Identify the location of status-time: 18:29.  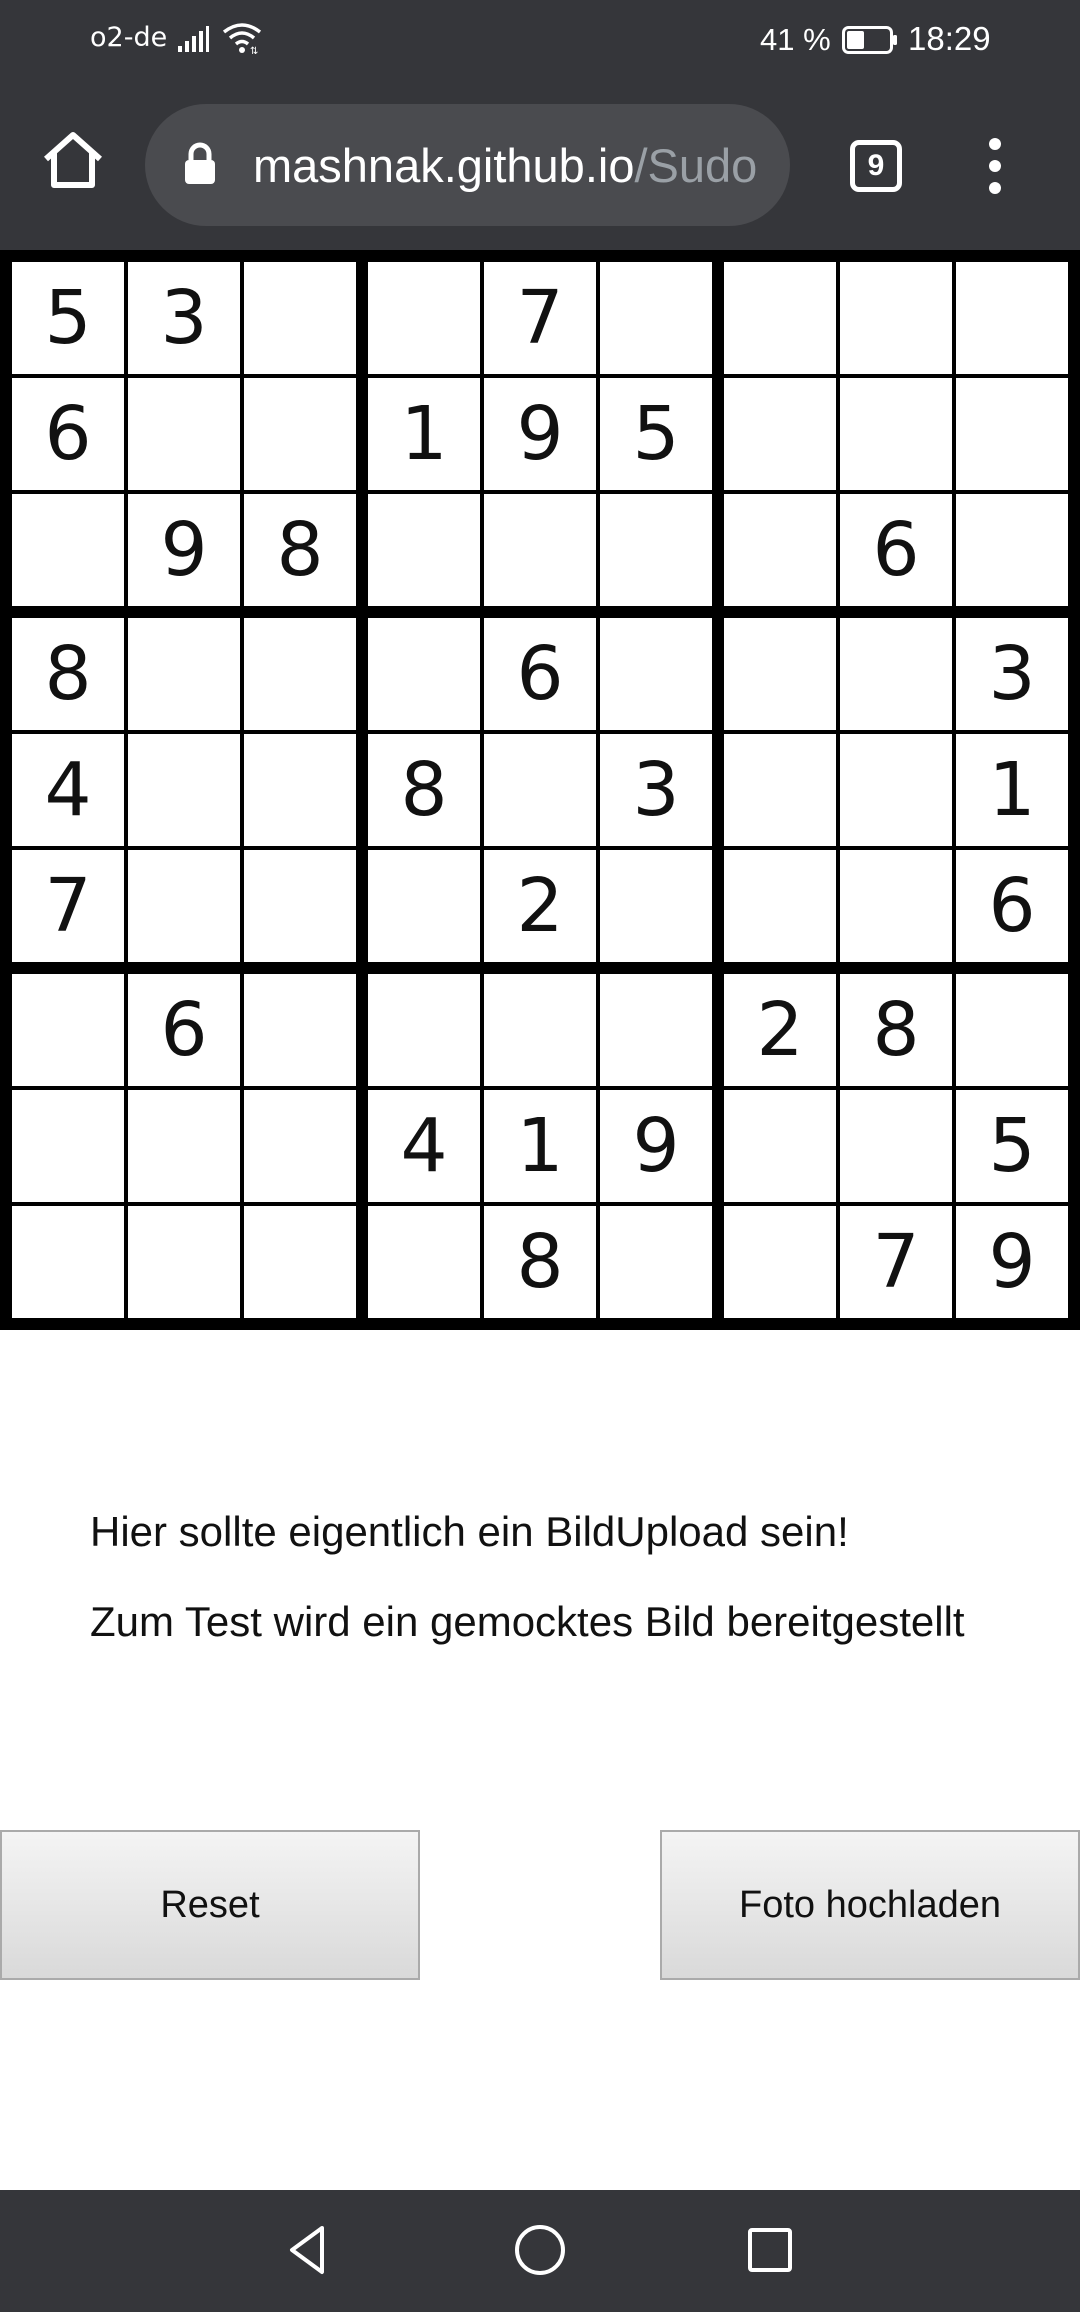
(949, 38).